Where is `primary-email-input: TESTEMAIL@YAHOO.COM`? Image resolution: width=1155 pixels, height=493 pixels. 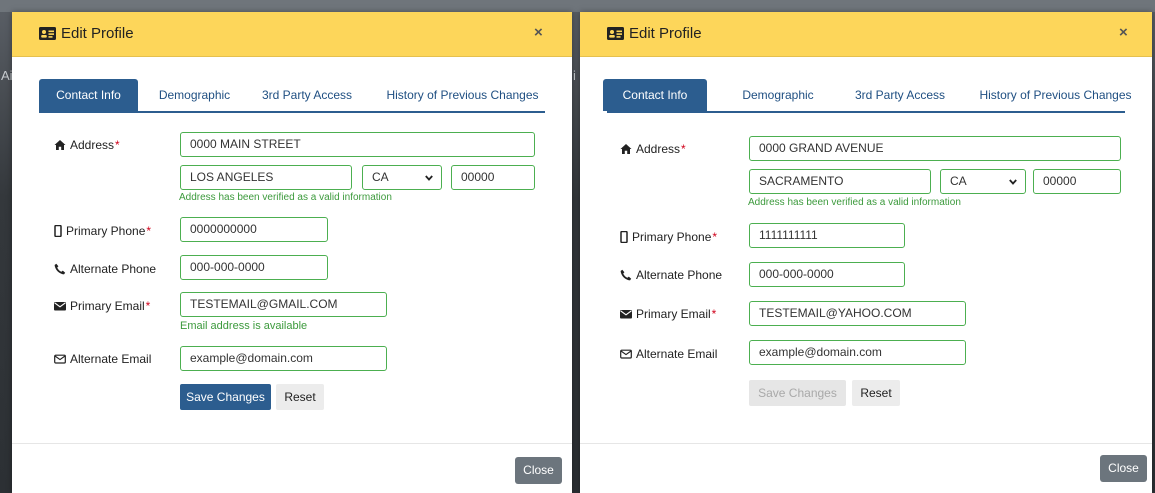
primary-email-input: TESTEMAIL@YAHOO.COM is located at coordinates (857, 313).